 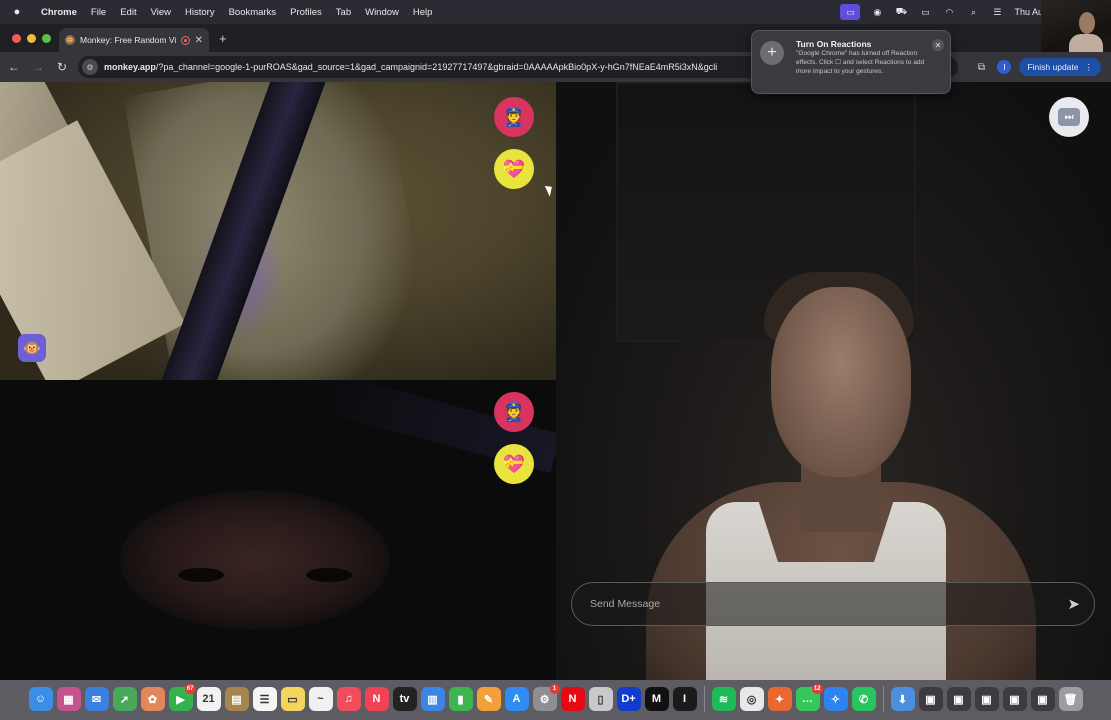 I want to click on menu-clock: Thu Au, so click(x=1028, y=12).